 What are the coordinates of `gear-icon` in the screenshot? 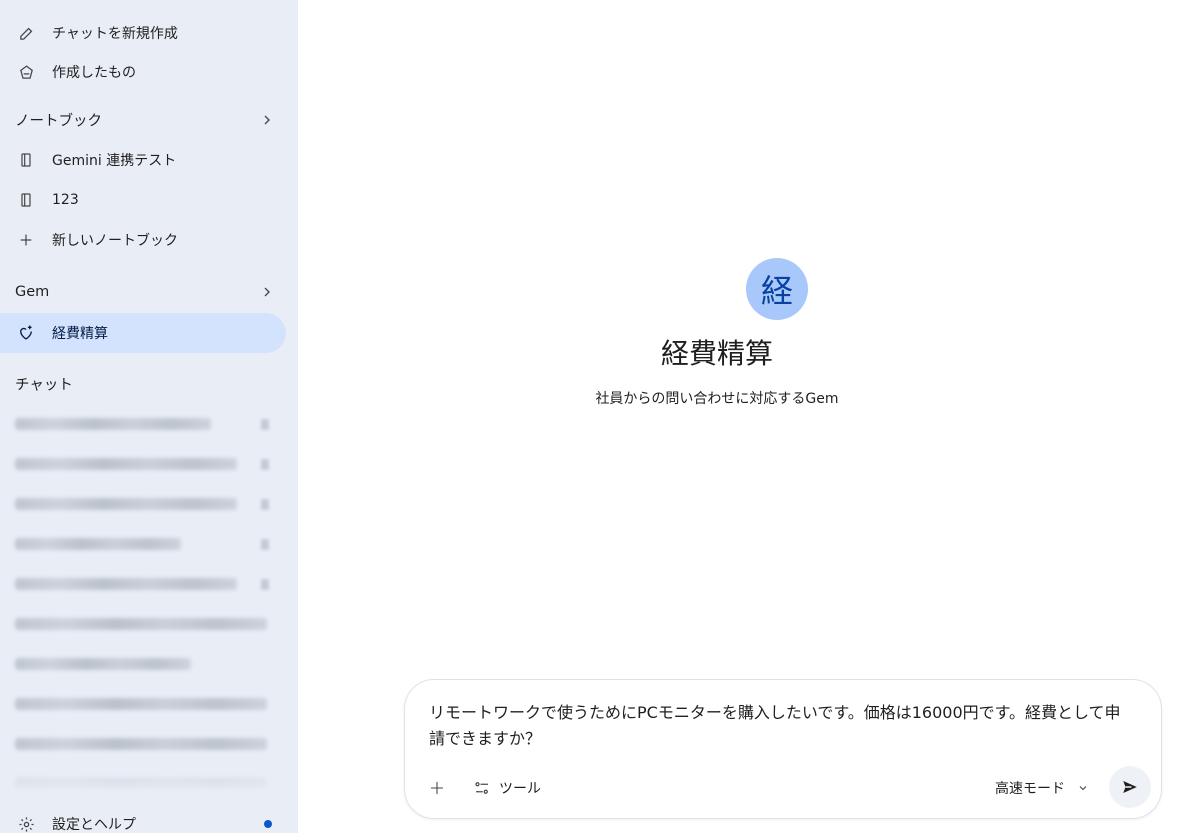 It's located at (26, 824).